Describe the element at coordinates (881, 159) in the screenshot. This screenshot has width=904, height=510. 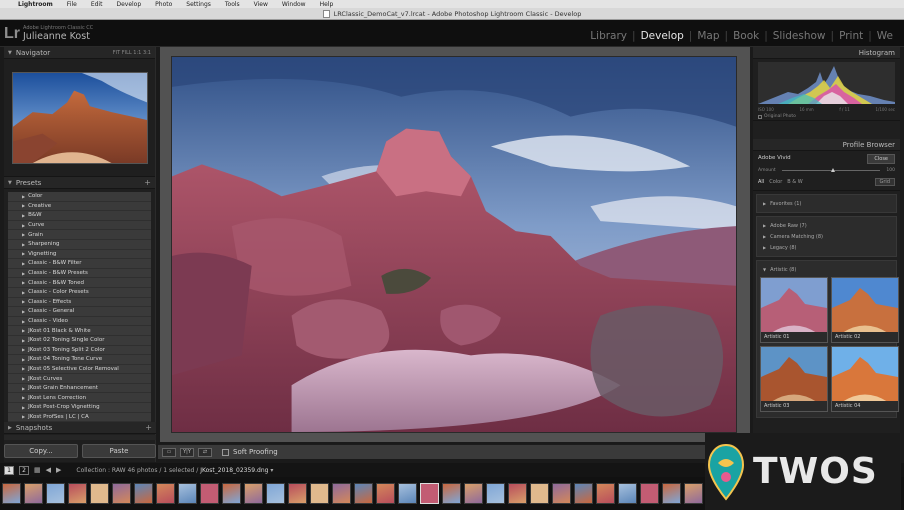
I see `close-button: Close` at that location.